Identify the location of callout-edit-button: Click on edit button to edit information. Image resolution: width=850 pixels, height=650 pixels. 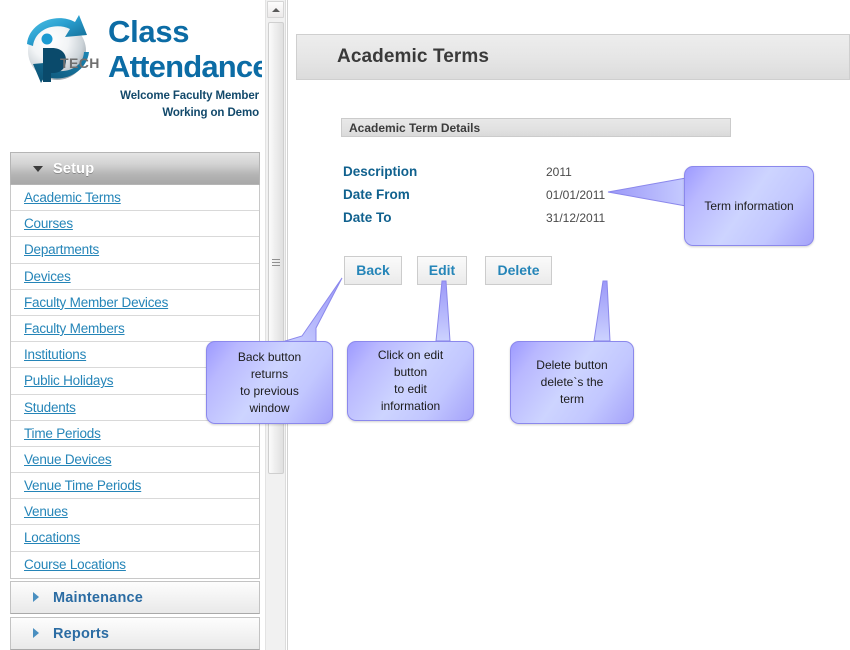
(410, 381).